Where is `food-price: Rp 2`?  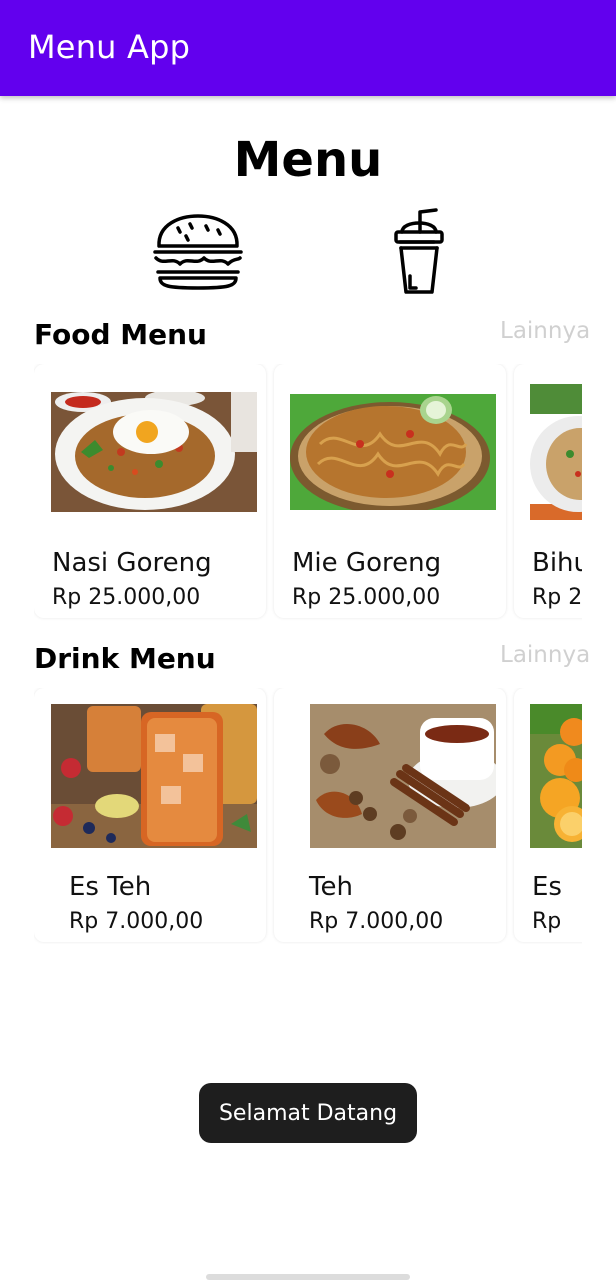
food-price: Rp 2 is located at coordinates (557, 597).